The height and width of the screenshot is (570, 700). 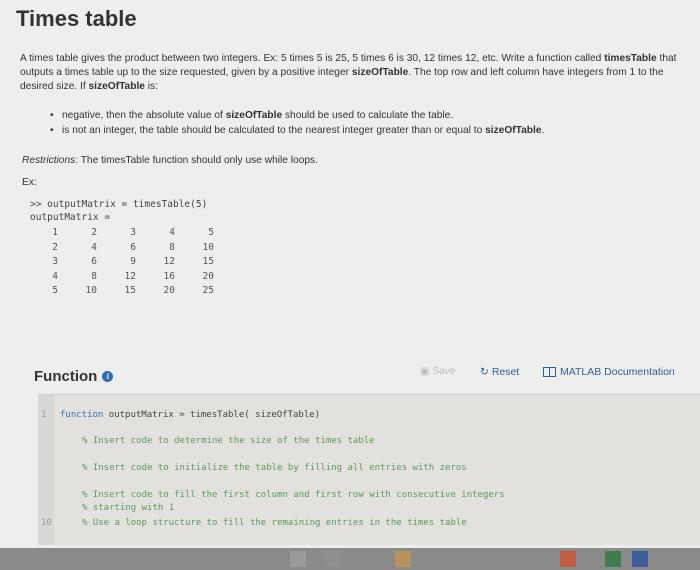 I want to click on example-command: >> outputMatrix = timesTable(5), so click(x=119, y=204).